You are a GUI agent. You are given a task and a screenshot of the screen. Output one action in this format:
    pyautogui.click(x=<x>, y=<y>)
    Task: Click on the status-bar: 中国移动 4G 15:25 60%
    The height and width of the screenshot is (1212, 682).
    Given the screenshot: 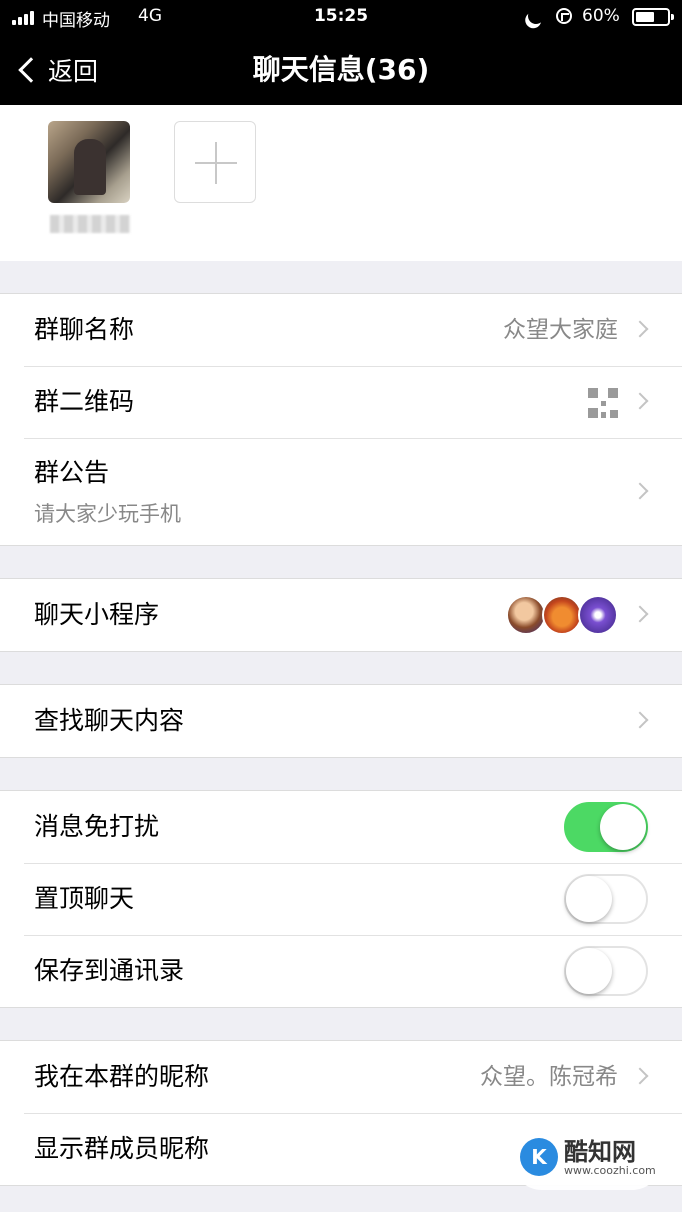 What is the action you would take?
    pyautogui.click(x=341, y=18)
    